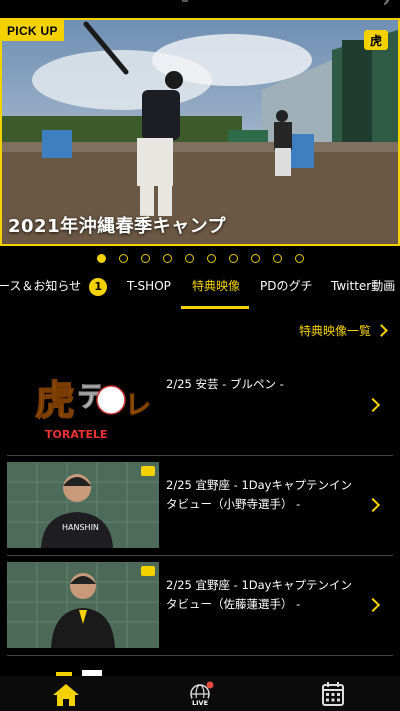 The image size is (400, 711). I want to click on tab-news: ース＆お知らせ 1, so click(54, 290).